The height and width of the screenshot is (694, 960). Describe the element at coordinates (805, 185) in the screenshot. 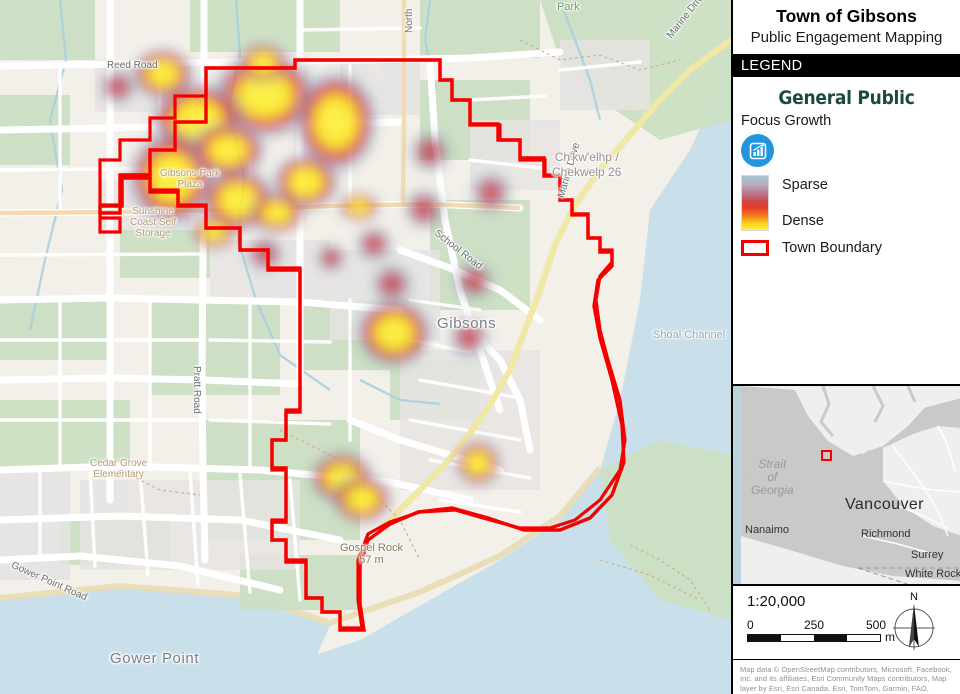

I see `ramp-label-sparse: Sparse` at that location.